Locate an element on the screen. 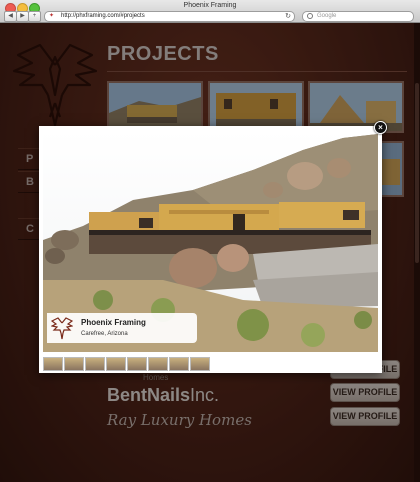  site-favicon-icon: ✦ is located at coordinates (52, 16).